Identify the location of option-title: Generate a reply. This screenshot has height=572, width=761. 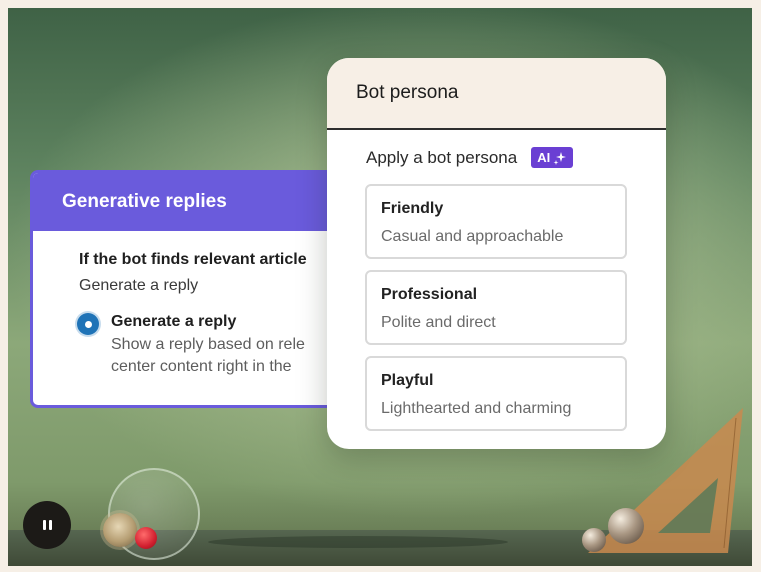
(174, 321).